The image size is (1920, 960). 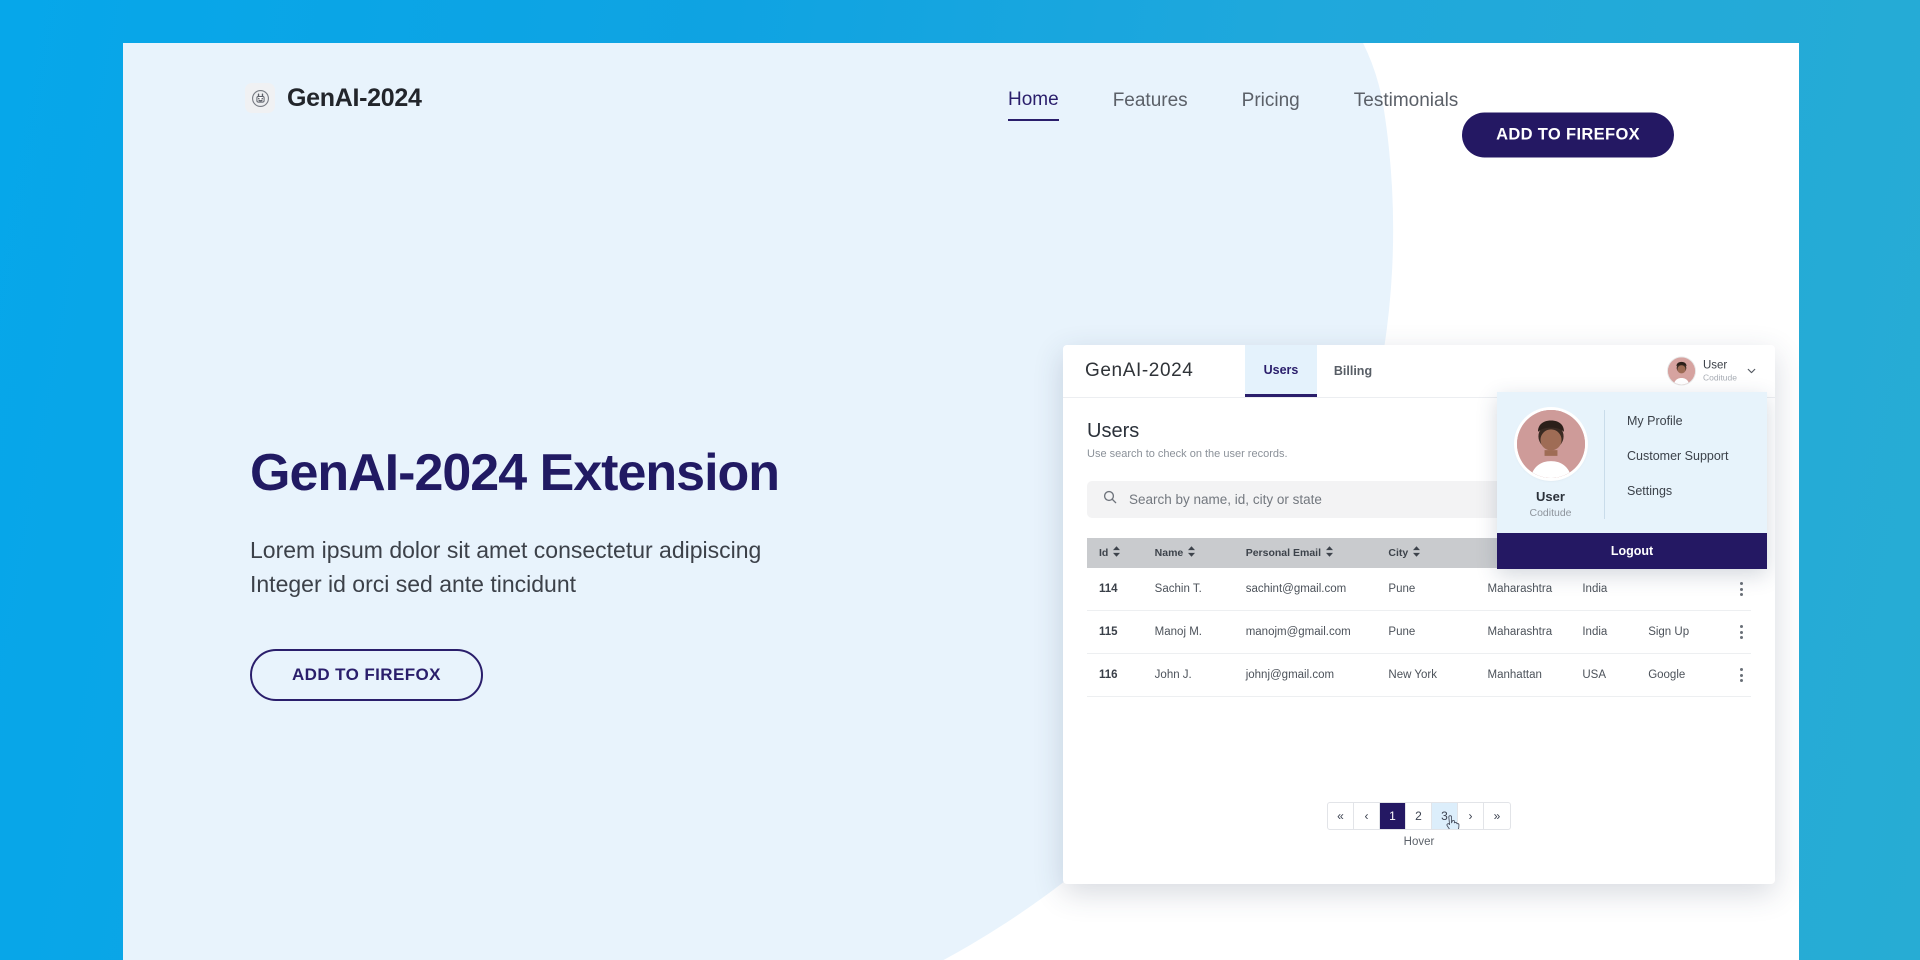 I want to click on dashboard-user-org: Coditude, so click(x=1719, y=377).